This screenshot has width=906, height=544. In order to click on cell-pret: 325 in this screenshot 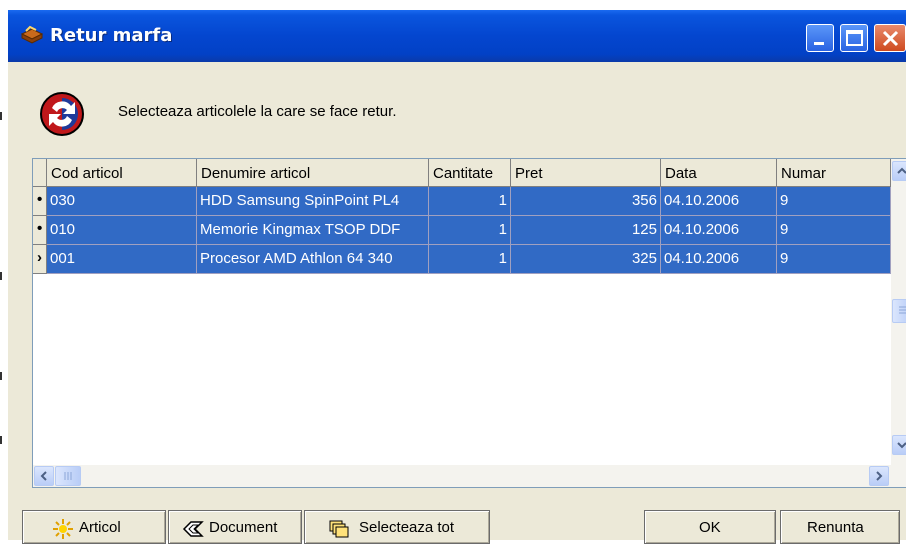, I will do `click(586, 259)`.